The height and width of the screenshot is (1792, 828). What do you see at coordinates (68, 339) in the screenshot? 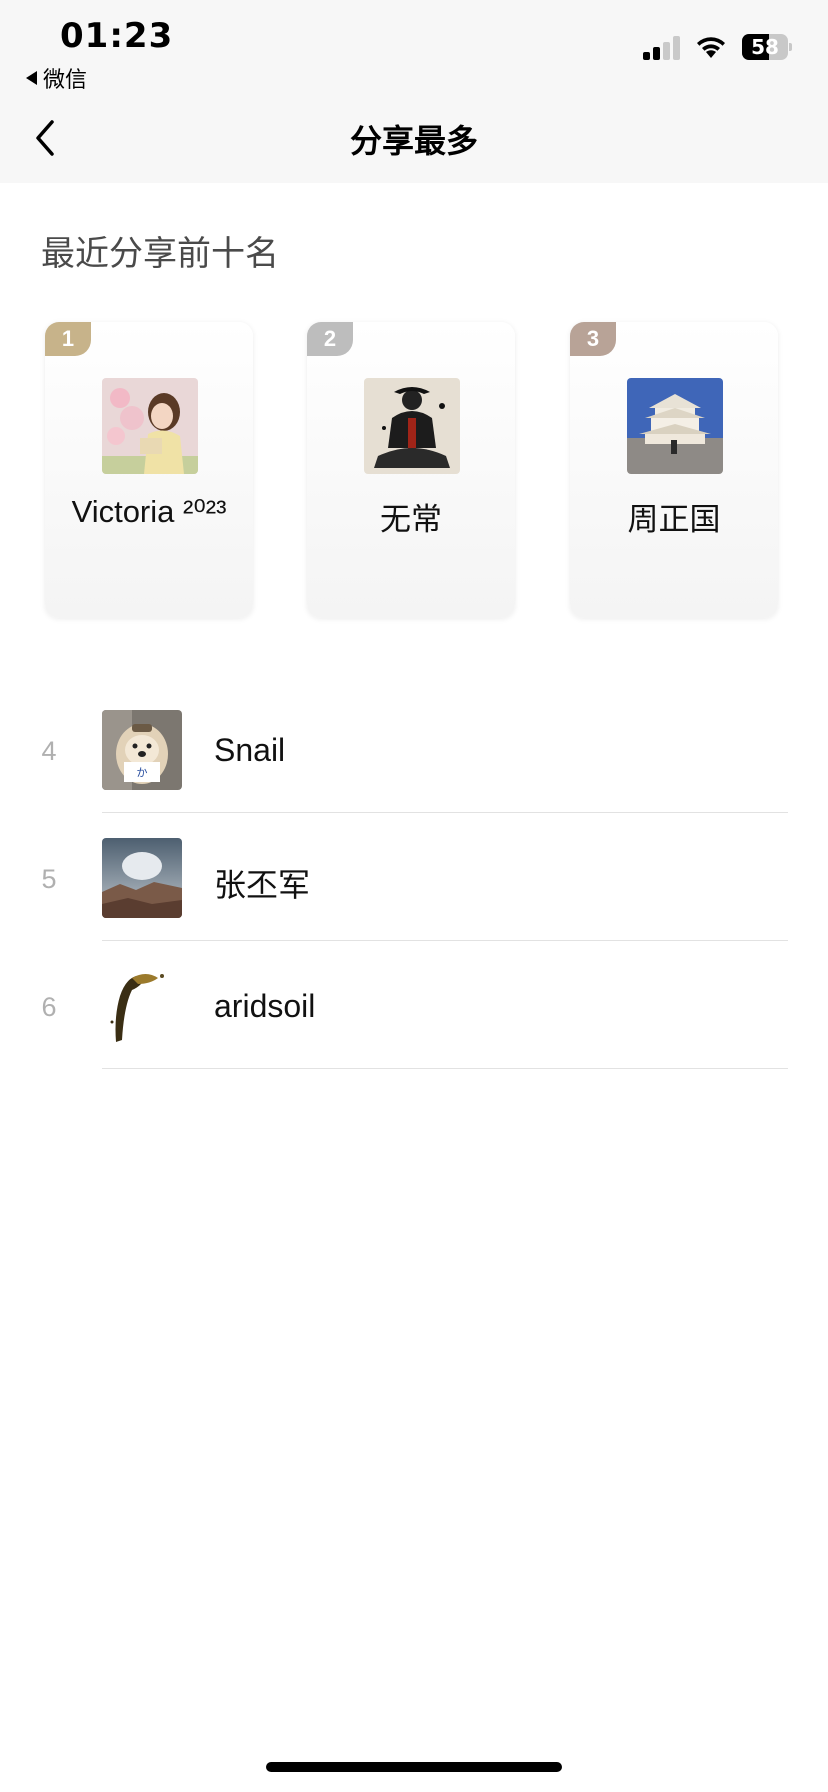
I see `rank-badge: 1` at bounding box center [68, 339].